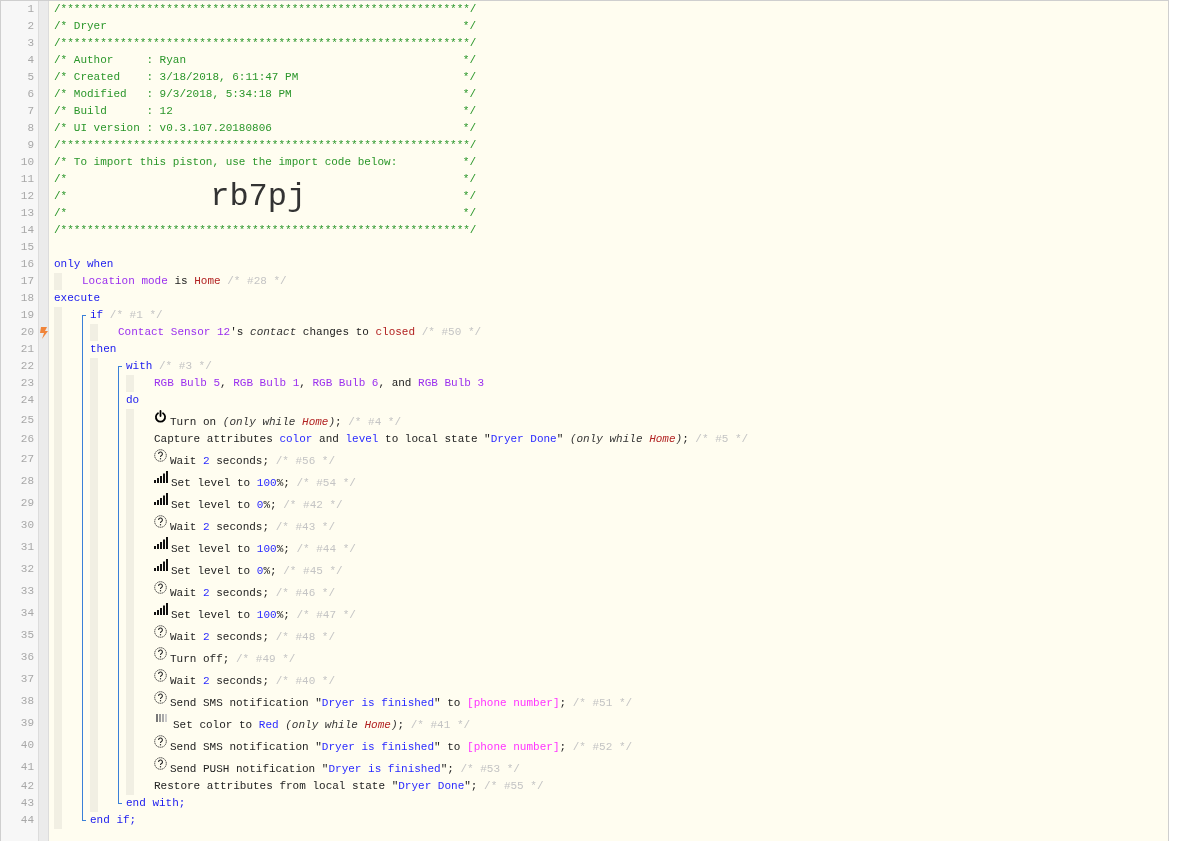 This screenshot has width=1178, height=841. I want to click on line-number: 8, so click(30, 128).